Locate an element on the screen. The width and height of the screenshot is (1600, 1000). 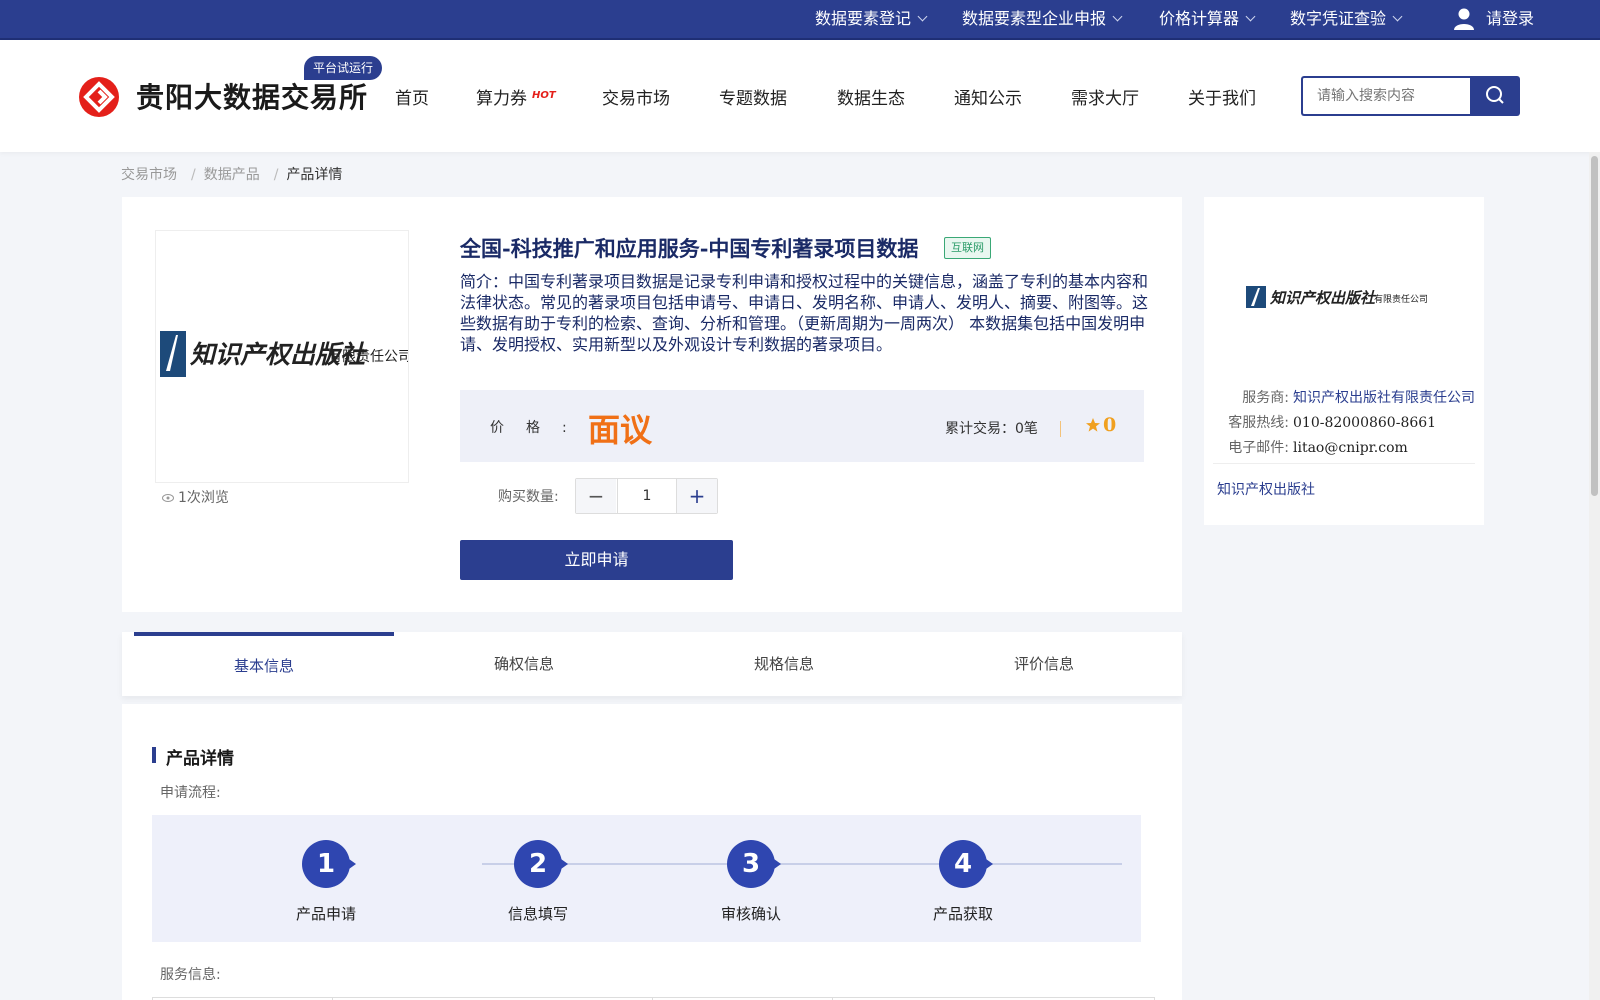
provider-logo-icon: 知识产权出版社 有限责任公司 is located at coordinates (1337, 297).